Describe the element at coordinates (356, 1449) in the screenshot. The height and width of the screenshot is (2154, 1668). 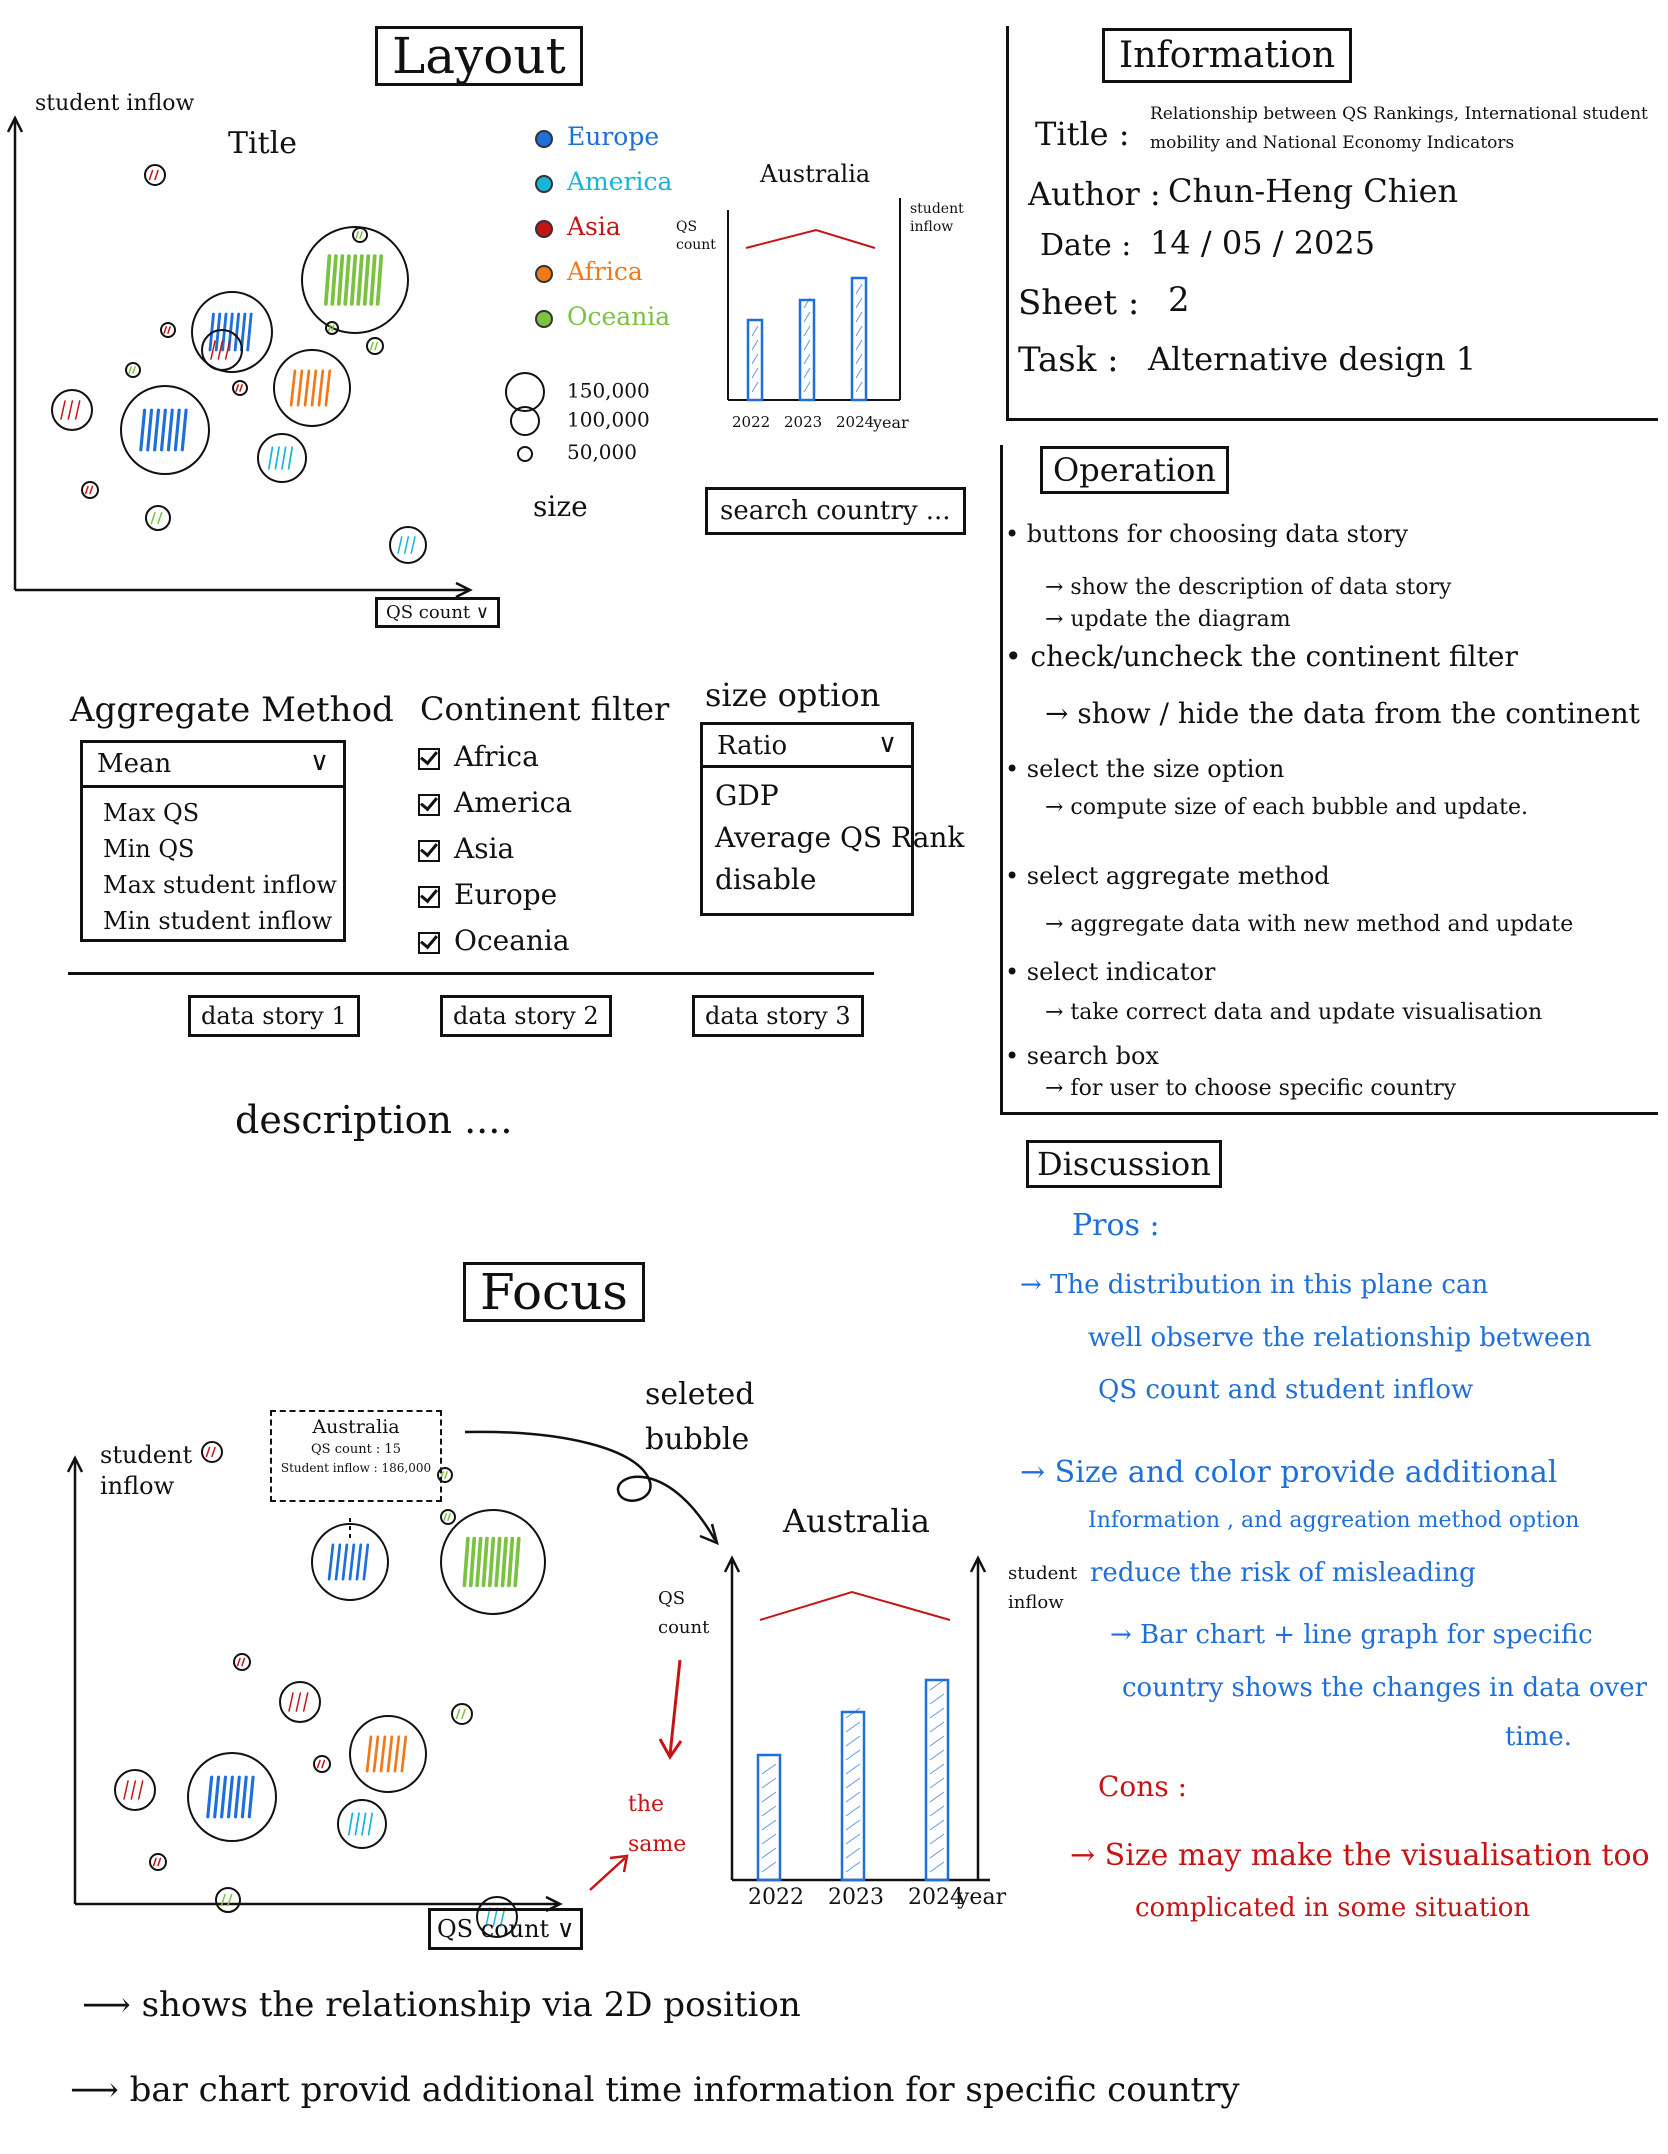
I see `tooltip-qs: QS count : 15` at that location.